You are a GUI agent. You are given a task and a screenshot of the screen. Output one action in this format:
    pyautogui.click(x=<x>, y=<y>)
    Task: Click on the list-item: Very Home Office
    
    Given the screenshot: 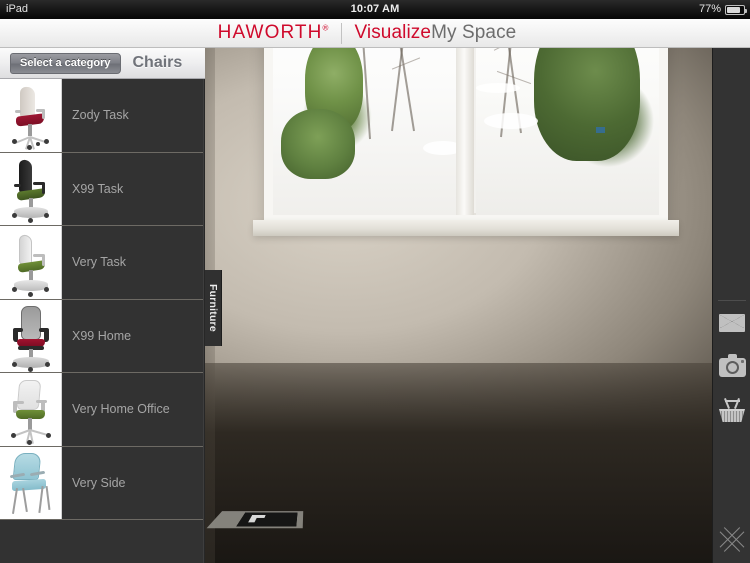 What is the action you would take?
    pyautogui.click(x=102, y=410)
    